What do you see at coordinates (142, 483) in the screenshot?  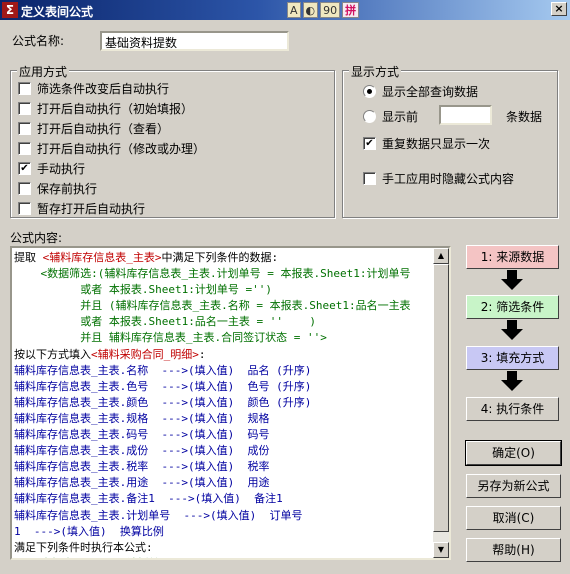 I see `formula-segment: 辅料库存信息表_主表.用途 --->(填入值) 用途` at bounding box center [142, 483].